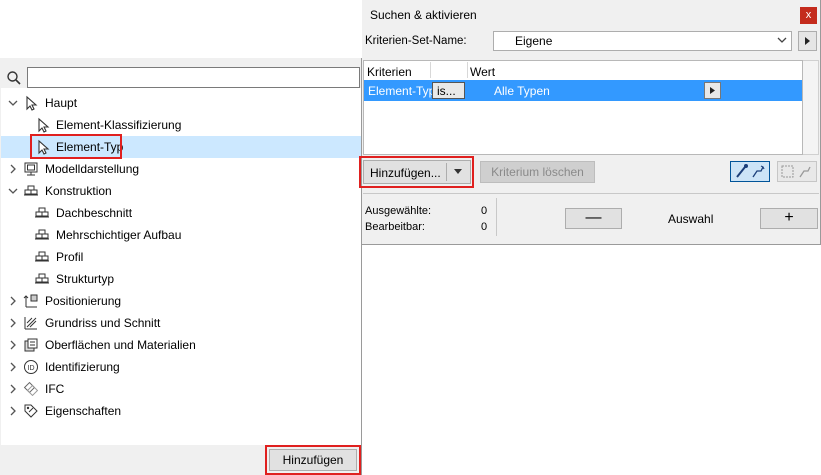 Image resolution: width=821 pixels, height=475 pixels. I want to click on tag-icon, so click(31, 411).